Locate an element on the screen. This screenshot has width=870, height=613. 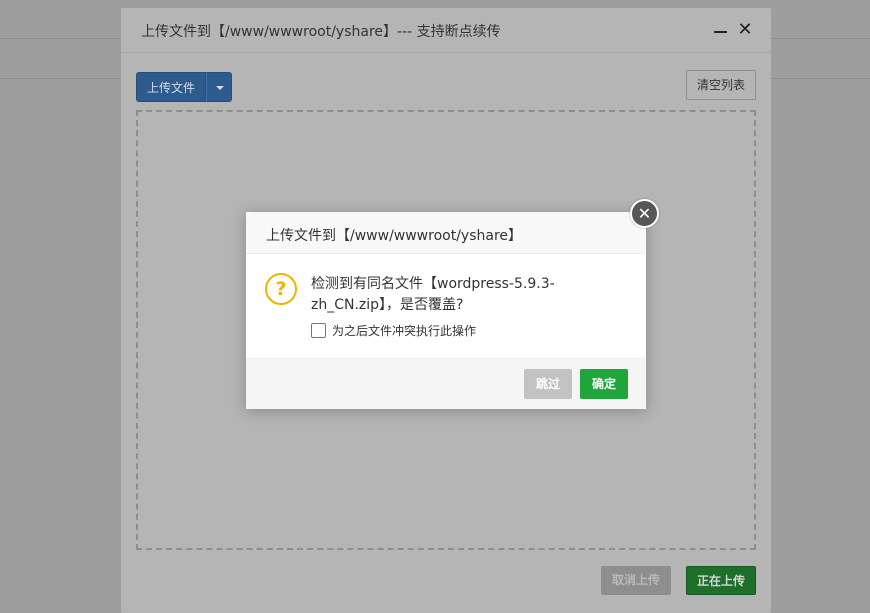
confirm-modal-footer: 跳过 确定 is located at coordinates (446, 383).